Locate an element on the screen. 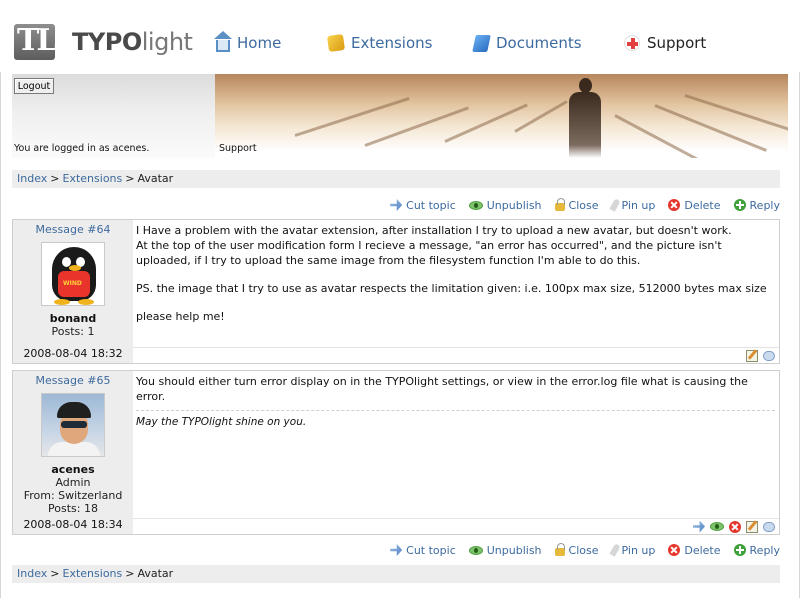 The height and width of the screenshot is (598, 800). author-role: Admin is located at coordinates (73, 482).